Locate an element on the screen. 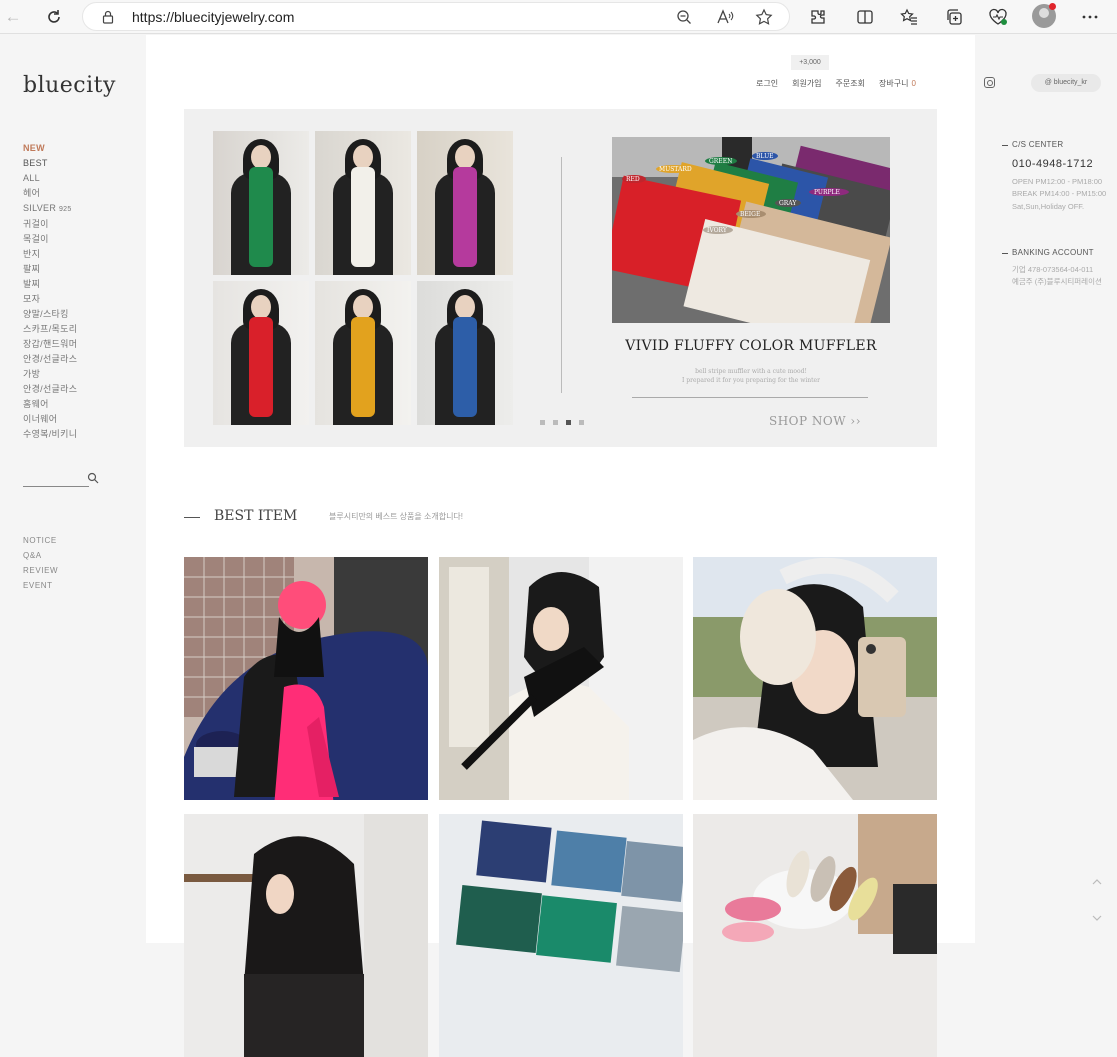  browser-toolbar: ← https://bluecityjewelry.com is located at coordinates (558, 17).